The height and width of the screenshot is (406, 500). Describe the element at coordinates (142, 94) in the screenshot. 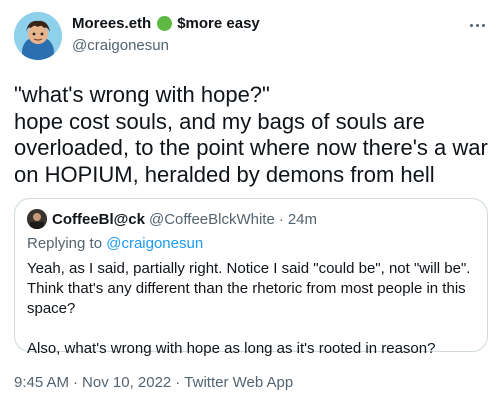

I see `tweet-text-line: "what's wrong with hope?"` at that location.